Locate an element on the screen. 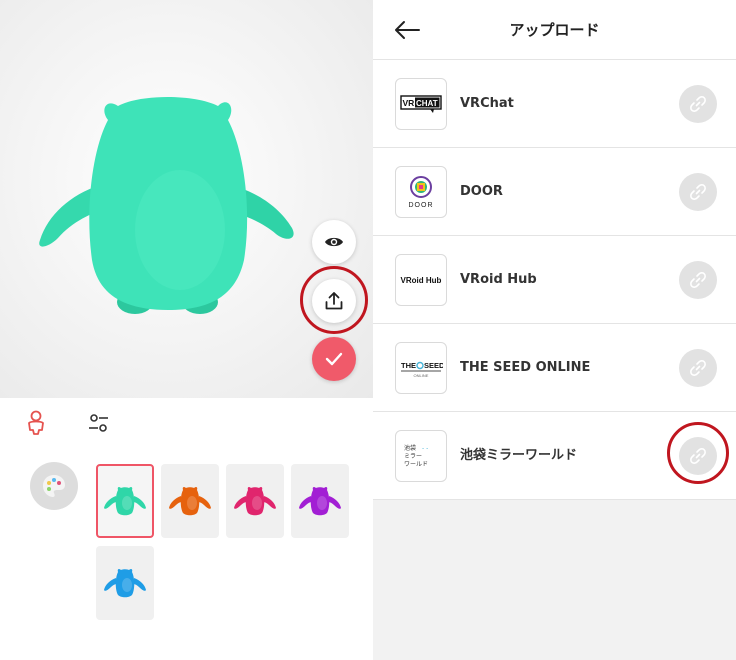  check-icon is located at coordinates (334, 359).